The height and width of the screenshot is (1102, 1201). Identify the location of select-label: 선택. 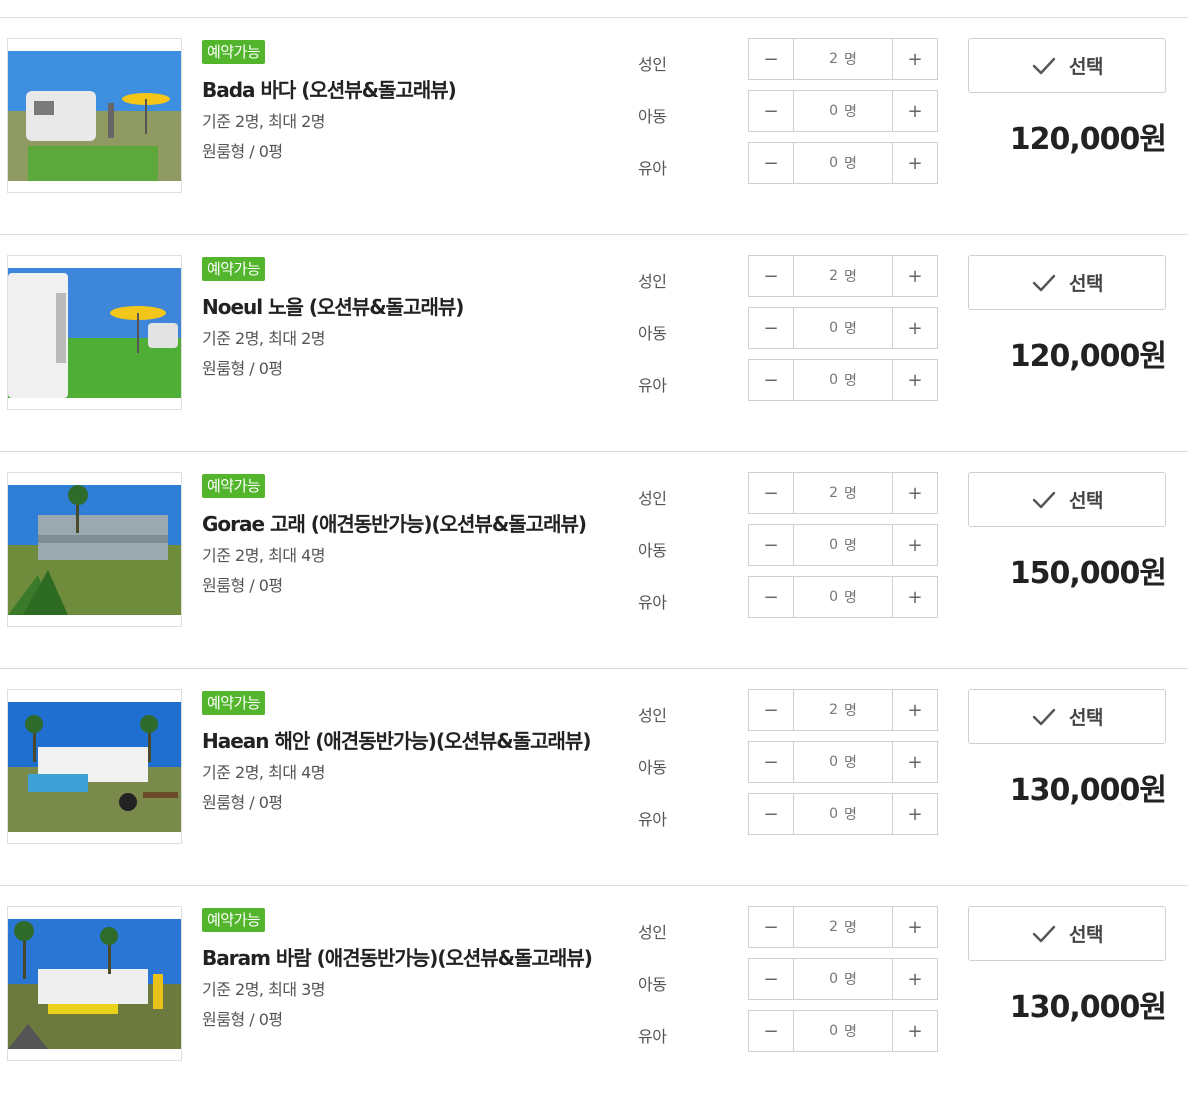
(1086, 284).